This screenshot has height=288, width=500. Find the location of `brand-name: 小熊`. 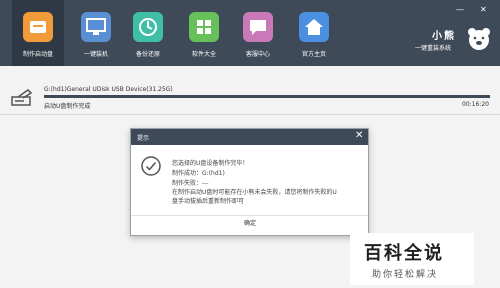

brand-name: 小熊 is located at coordinates (444, 36).